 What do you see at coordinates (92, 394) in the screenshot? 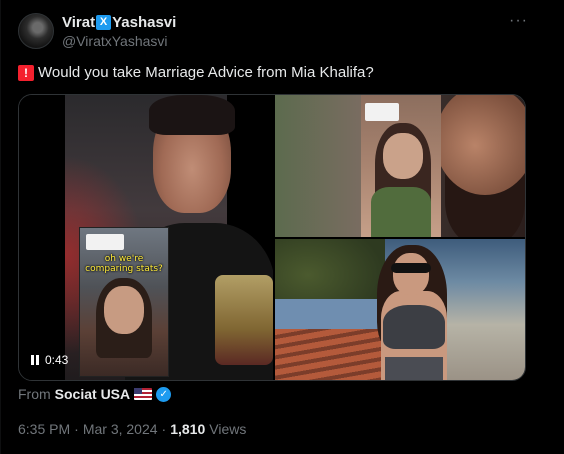
I see `source-name: Sociat USA` at bounding box center [92, 394].